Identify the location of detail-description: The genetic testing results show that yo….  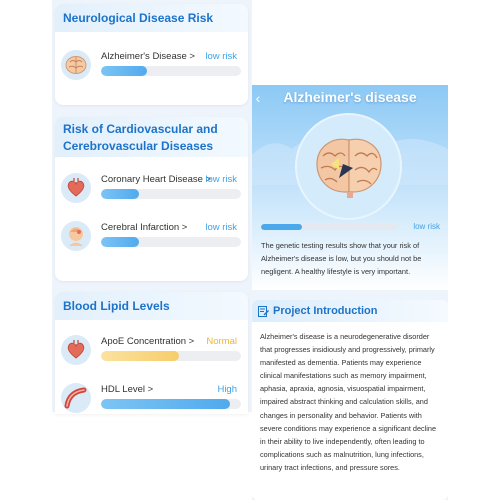
(341, 258).